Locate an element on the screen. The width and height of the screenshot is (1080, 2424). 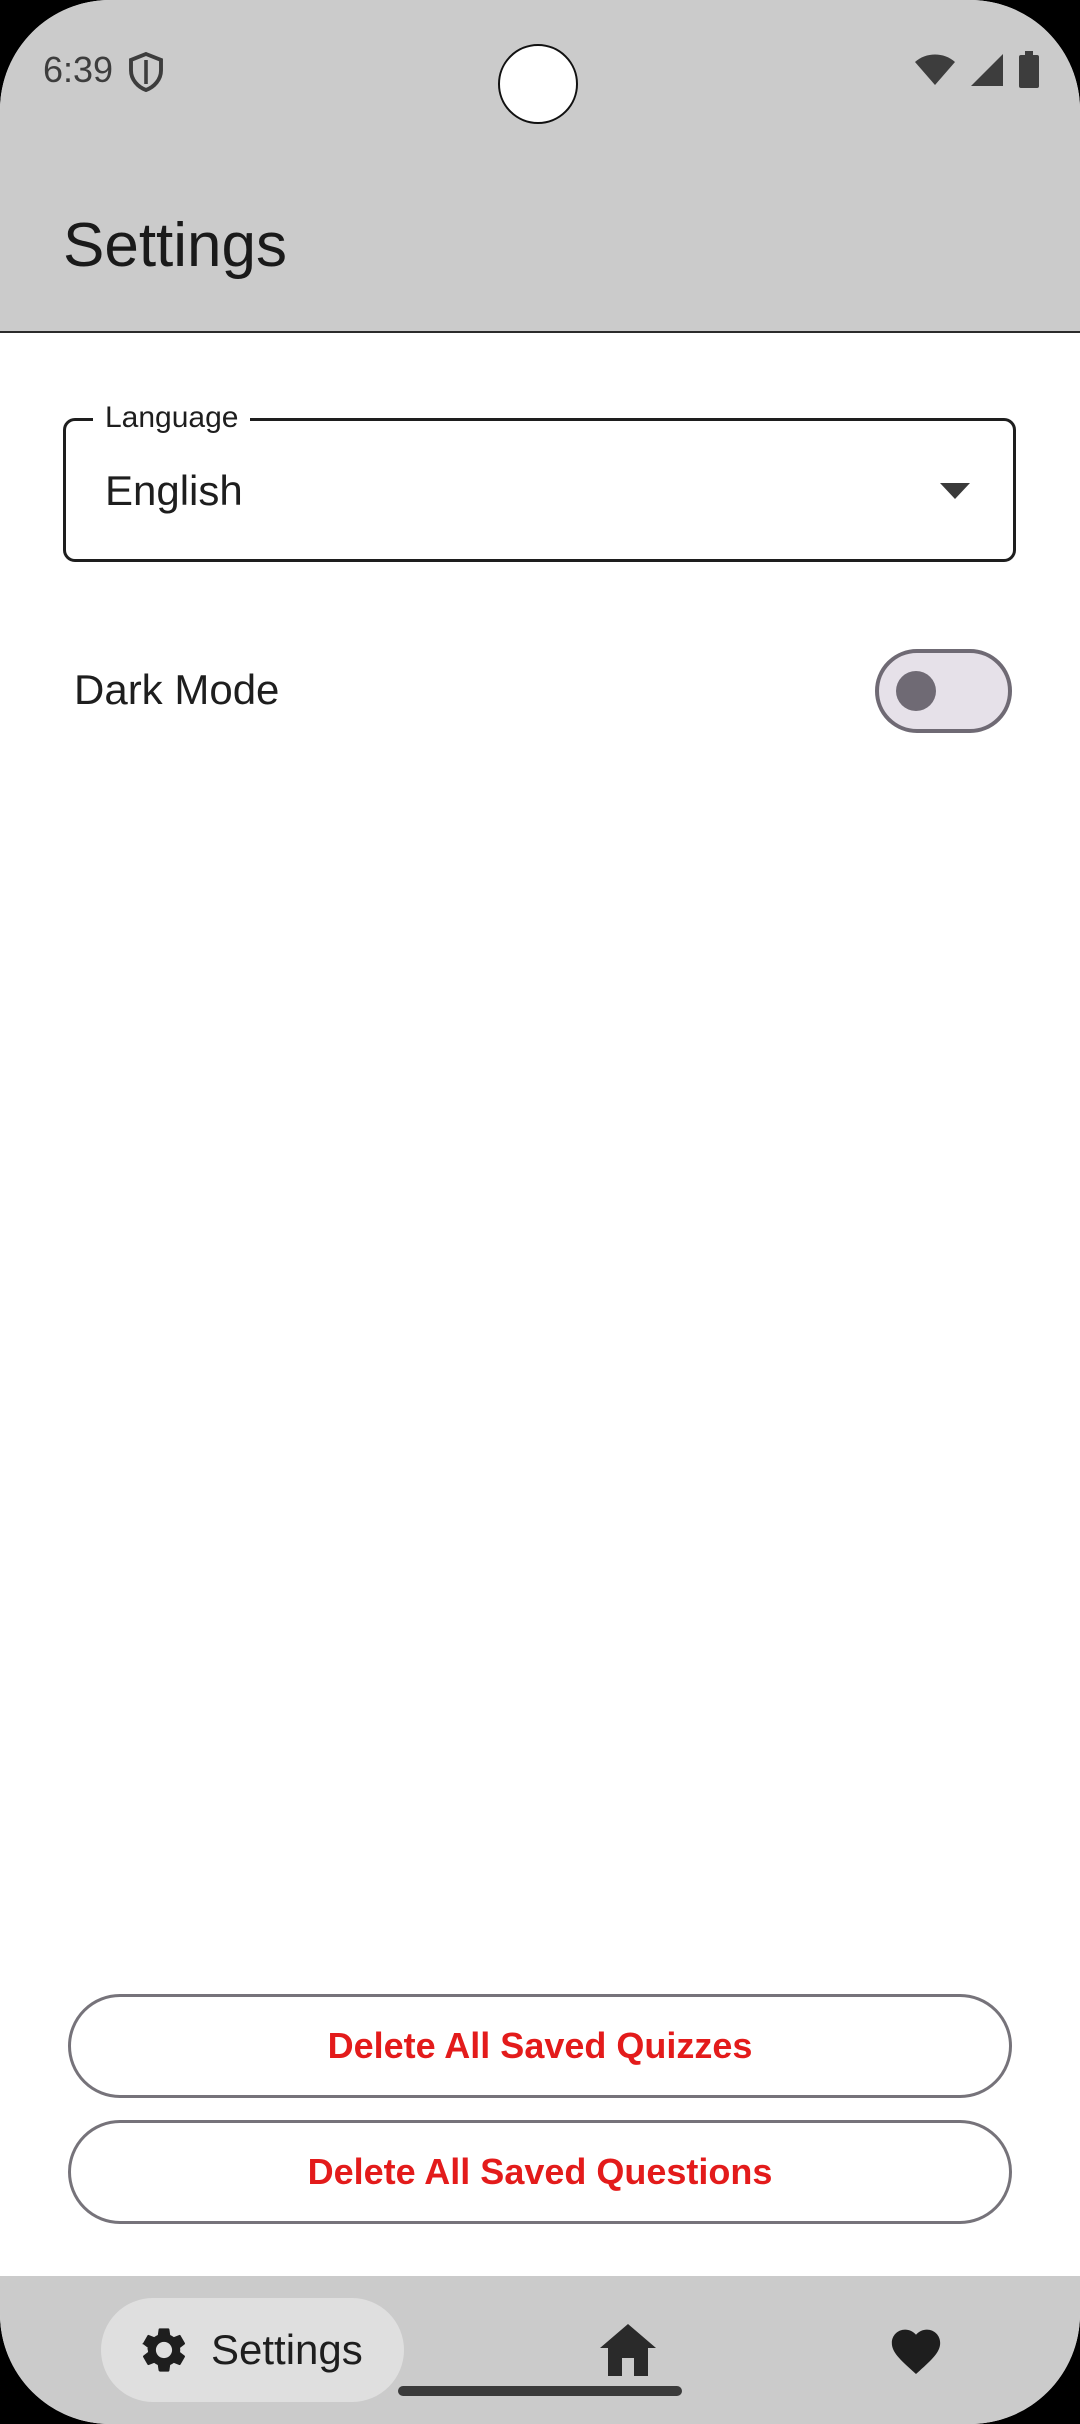
toggle-knob is located at coordinates (916, 691).